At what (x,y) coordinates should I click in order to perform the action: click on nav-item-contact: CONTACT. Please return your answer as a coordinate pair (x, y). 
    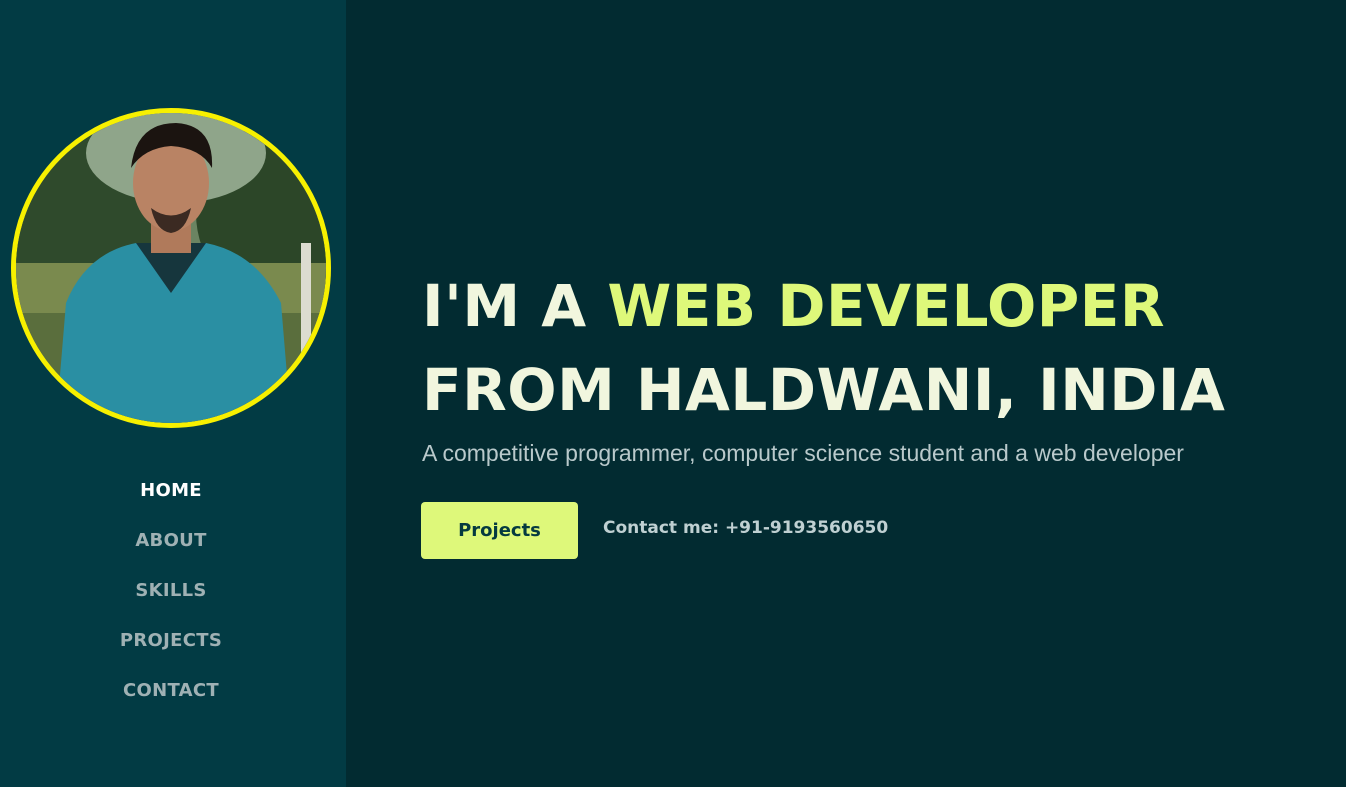
    Looking at the image, I should click on (171, 703).